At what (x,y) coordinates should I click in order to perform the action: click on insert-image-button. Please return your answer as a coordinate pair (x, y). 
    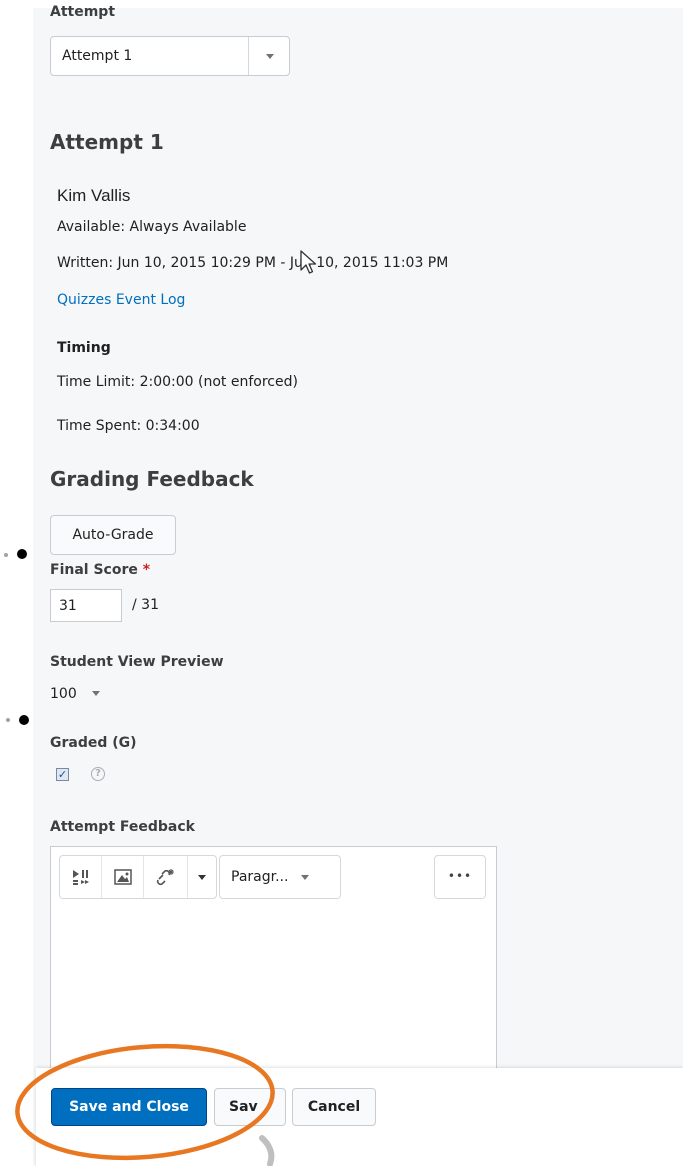
    Looking at the image, I should click on (123, 877).